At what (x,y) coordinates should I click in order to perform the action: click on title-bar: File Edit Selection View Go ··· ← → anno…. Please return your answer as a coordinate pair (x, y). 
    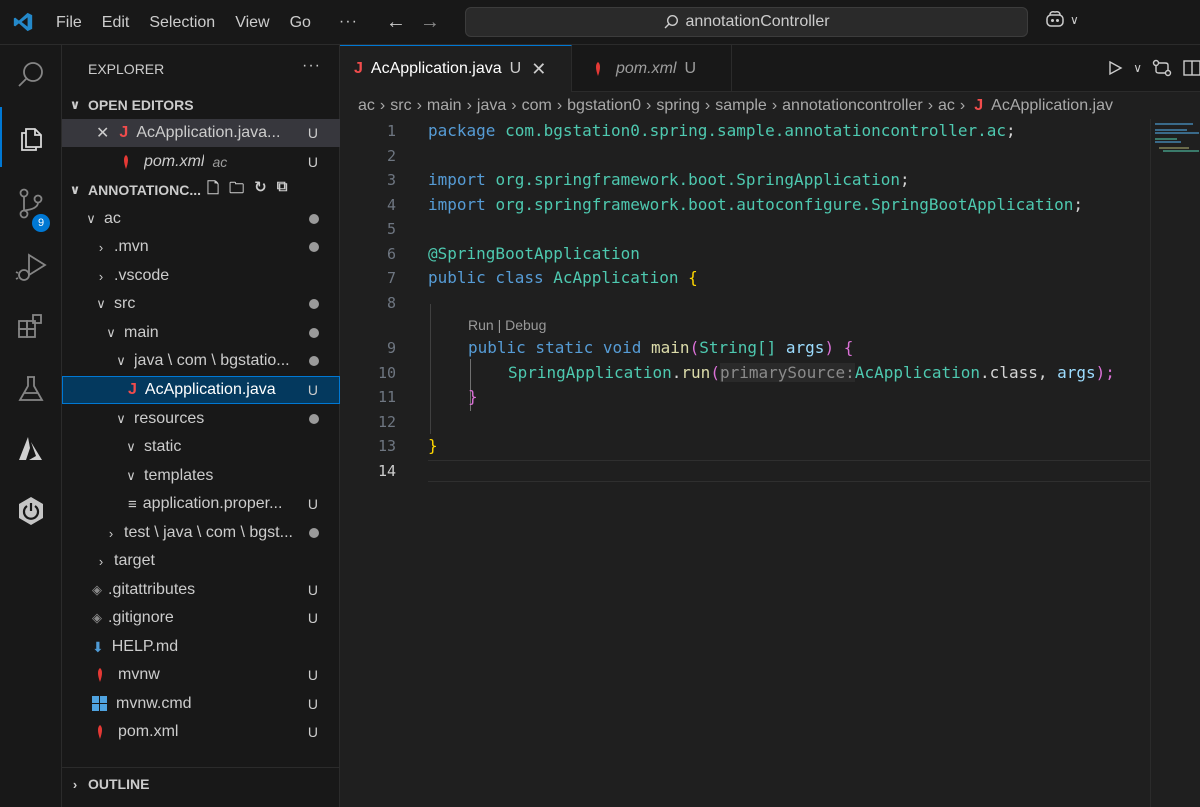
    Looking at the image, I should click on (600, 22).